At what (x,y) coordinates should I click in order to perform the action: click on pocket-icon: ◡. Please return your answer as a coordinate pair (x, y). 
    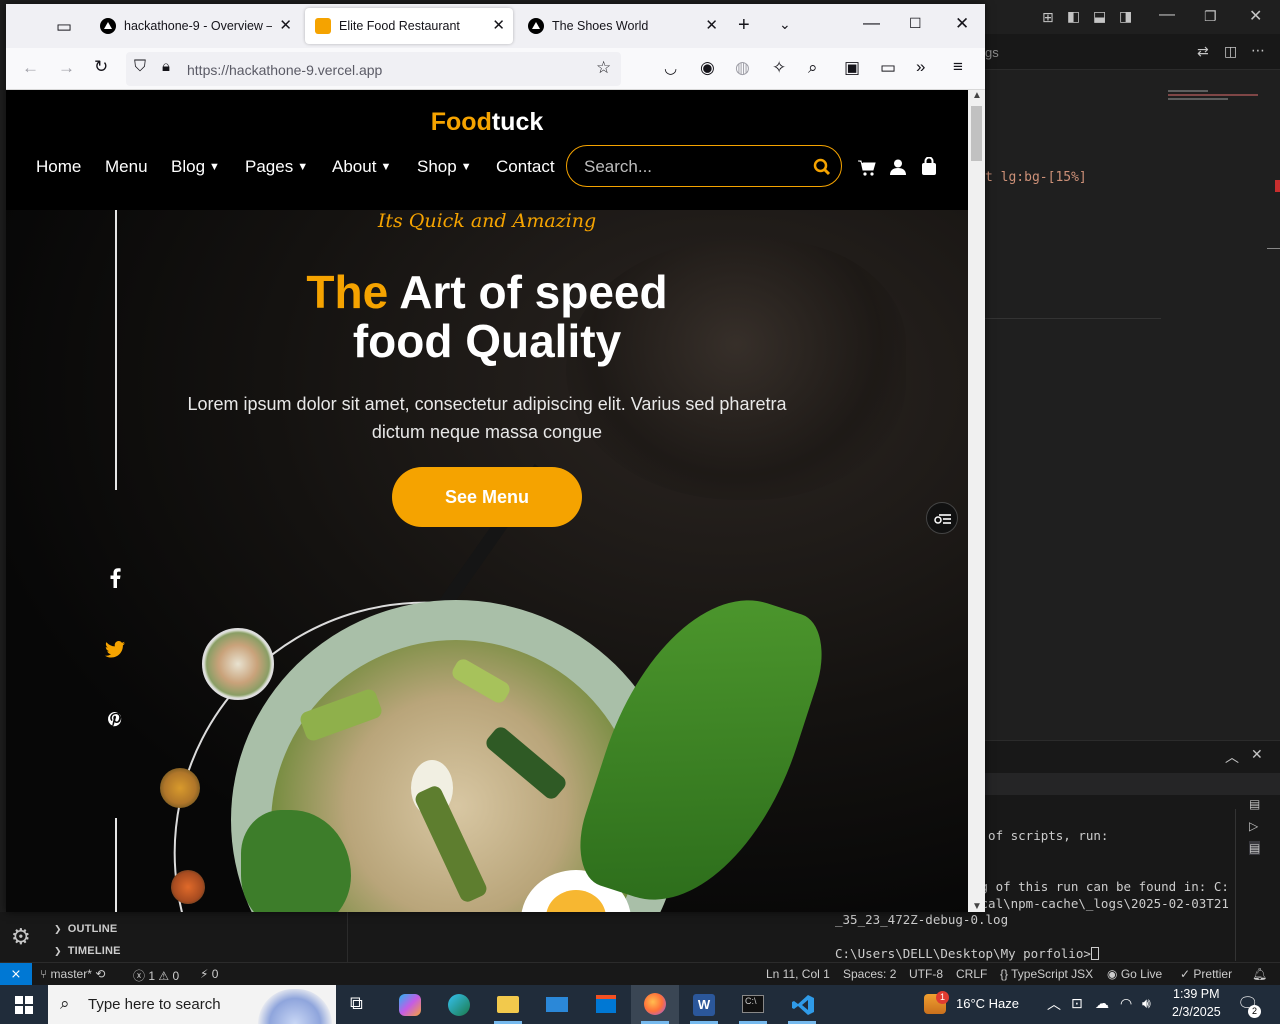
    Looking at the image, I should click on (670, 68).